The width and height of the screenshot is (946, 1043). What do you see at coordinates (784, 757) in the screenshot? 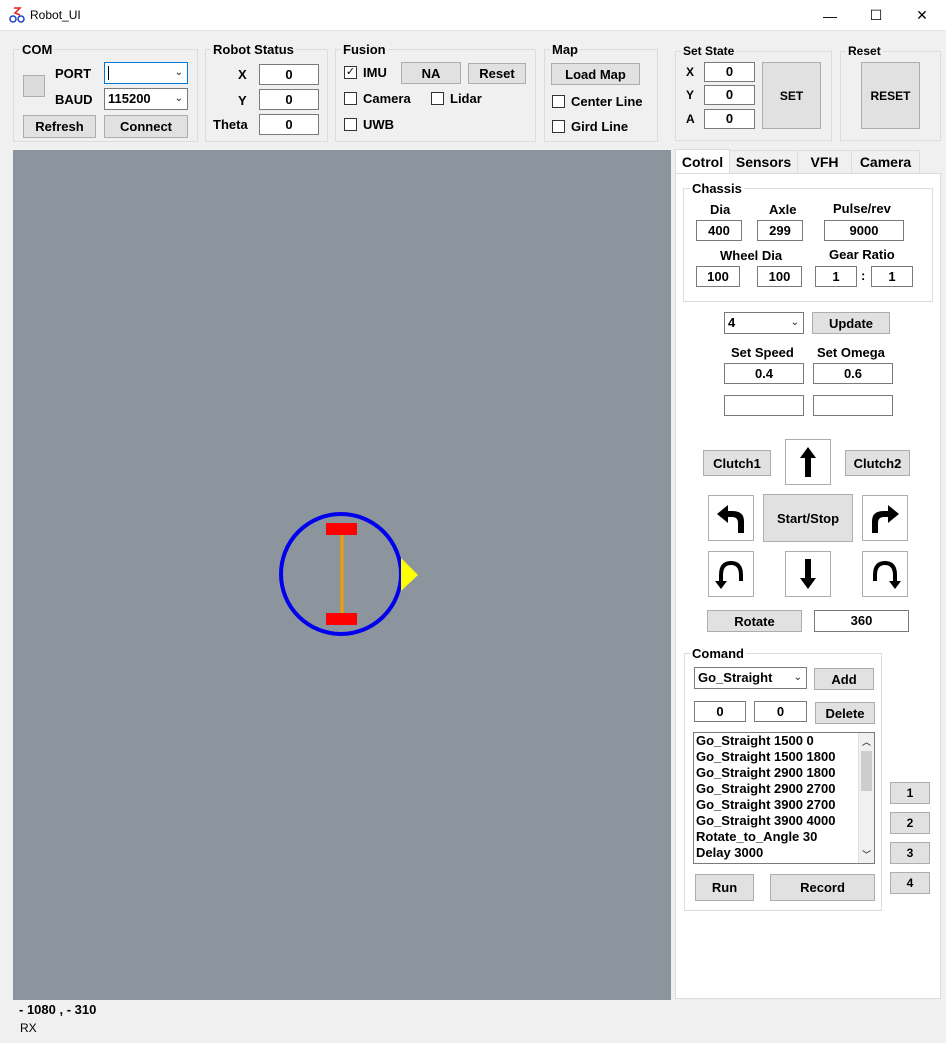
I see `list-item: Go_Straight 1500 1800` at bounding box center [784, 757].